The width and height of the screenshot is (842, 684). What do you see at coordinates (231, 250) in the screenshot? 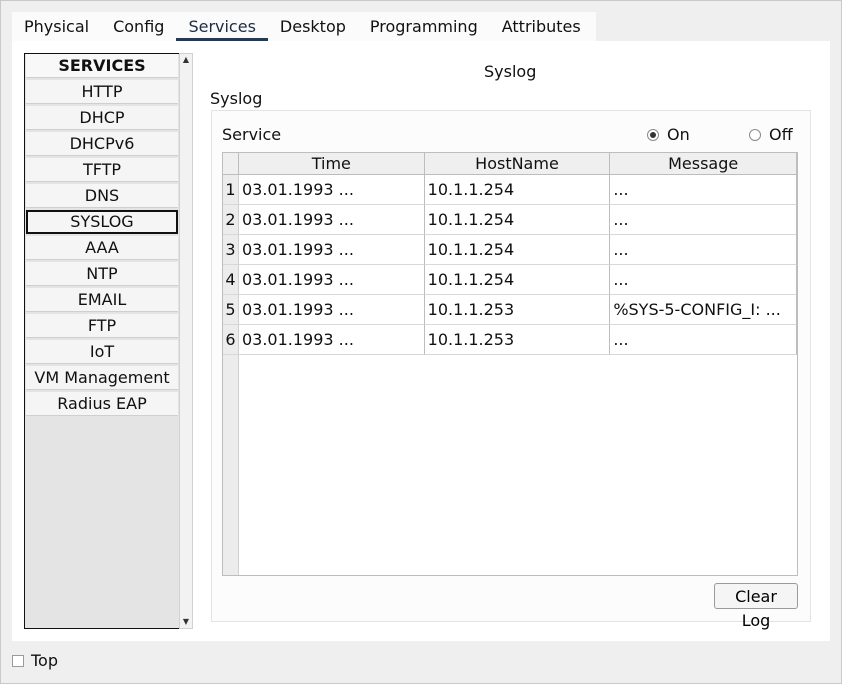
I see `row-number: 3` at bounding box center [231, 250].